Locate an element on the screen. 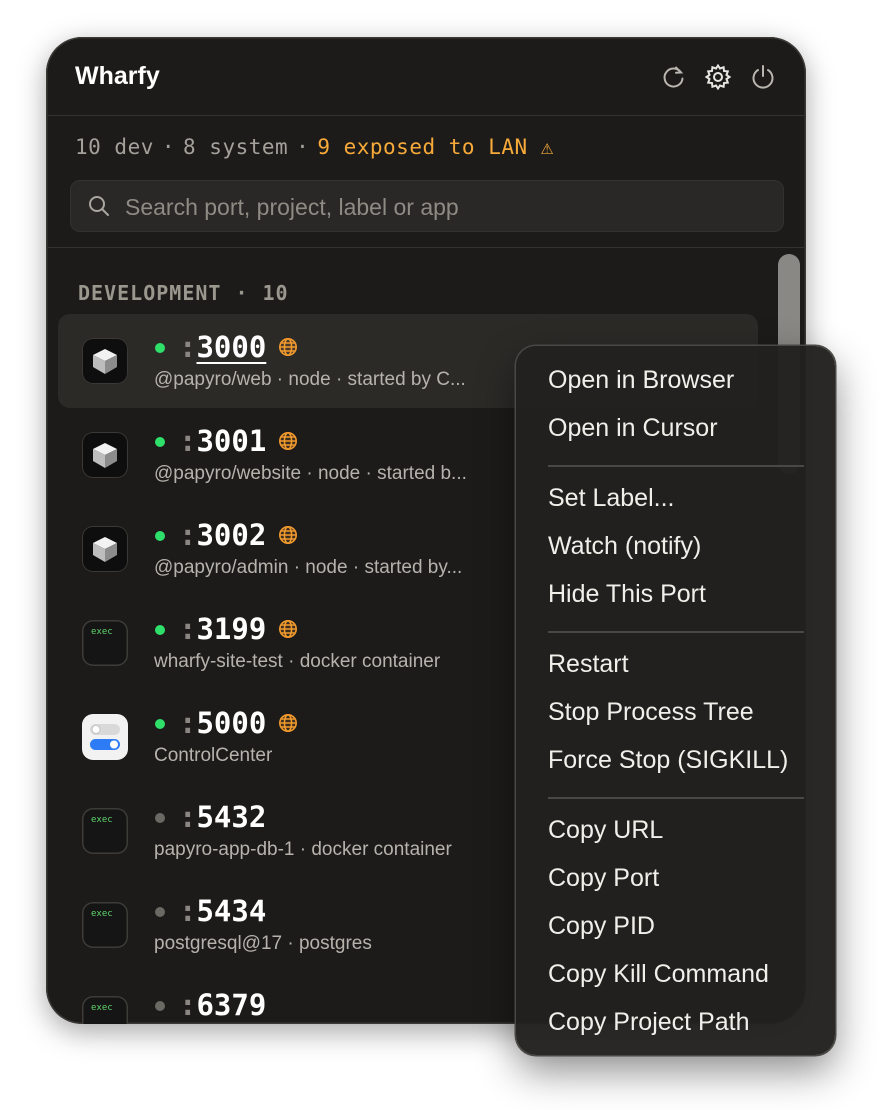 This screenshot has height=1110, width=882. port-number: :5000 is located at coordinates (222, 723).